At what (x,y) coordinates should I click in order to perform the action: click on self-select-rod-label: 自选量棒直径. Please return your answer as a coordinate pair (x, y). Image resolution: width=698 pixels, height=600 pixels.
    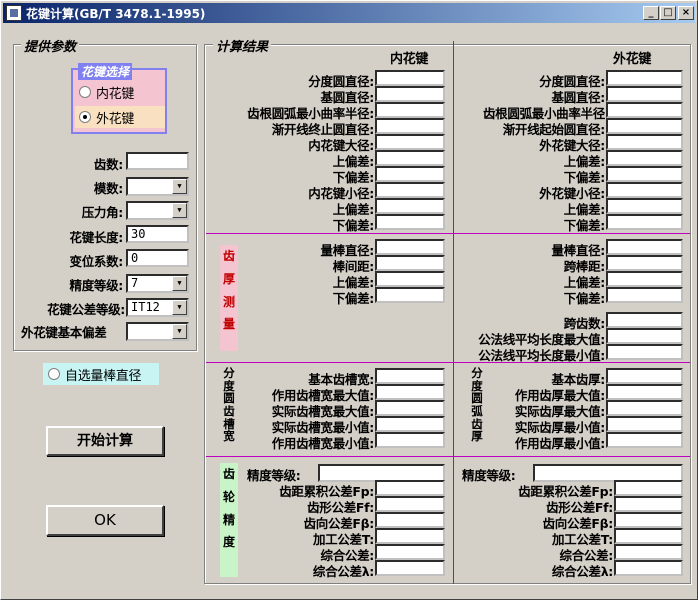
    Looking at the image, I should click on (103, 376).